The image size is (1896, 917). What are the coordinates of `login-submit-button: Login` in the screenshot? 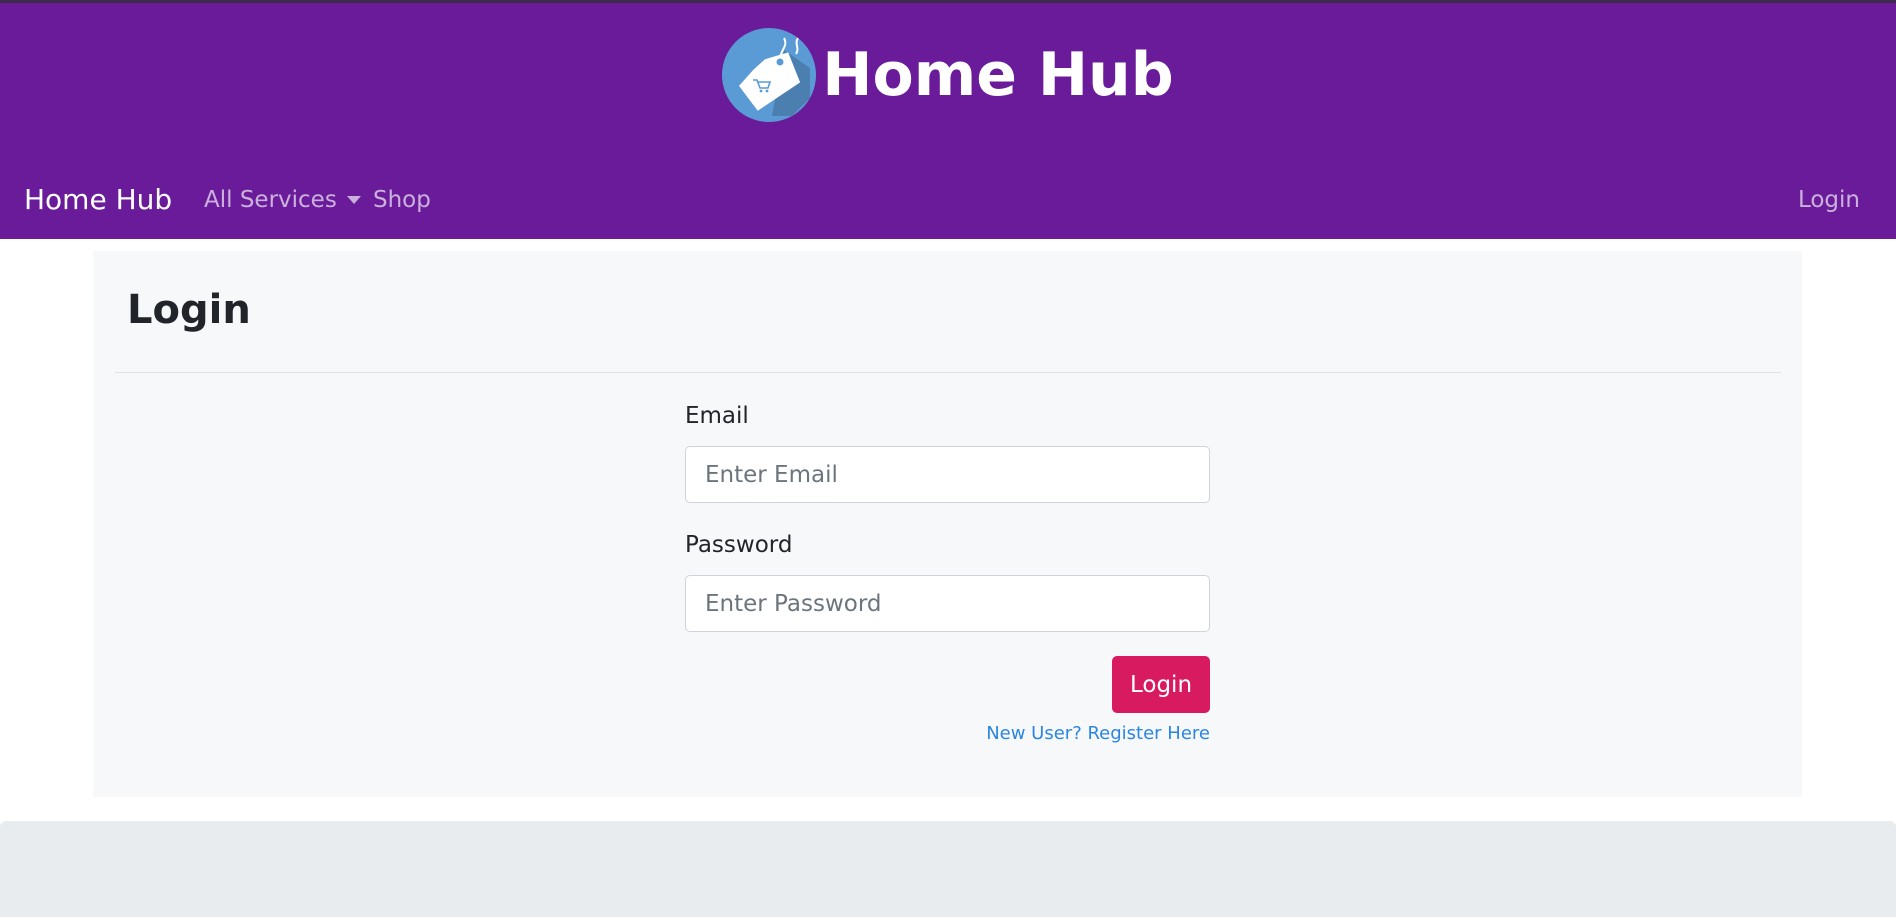 It's located at (1161, 684).